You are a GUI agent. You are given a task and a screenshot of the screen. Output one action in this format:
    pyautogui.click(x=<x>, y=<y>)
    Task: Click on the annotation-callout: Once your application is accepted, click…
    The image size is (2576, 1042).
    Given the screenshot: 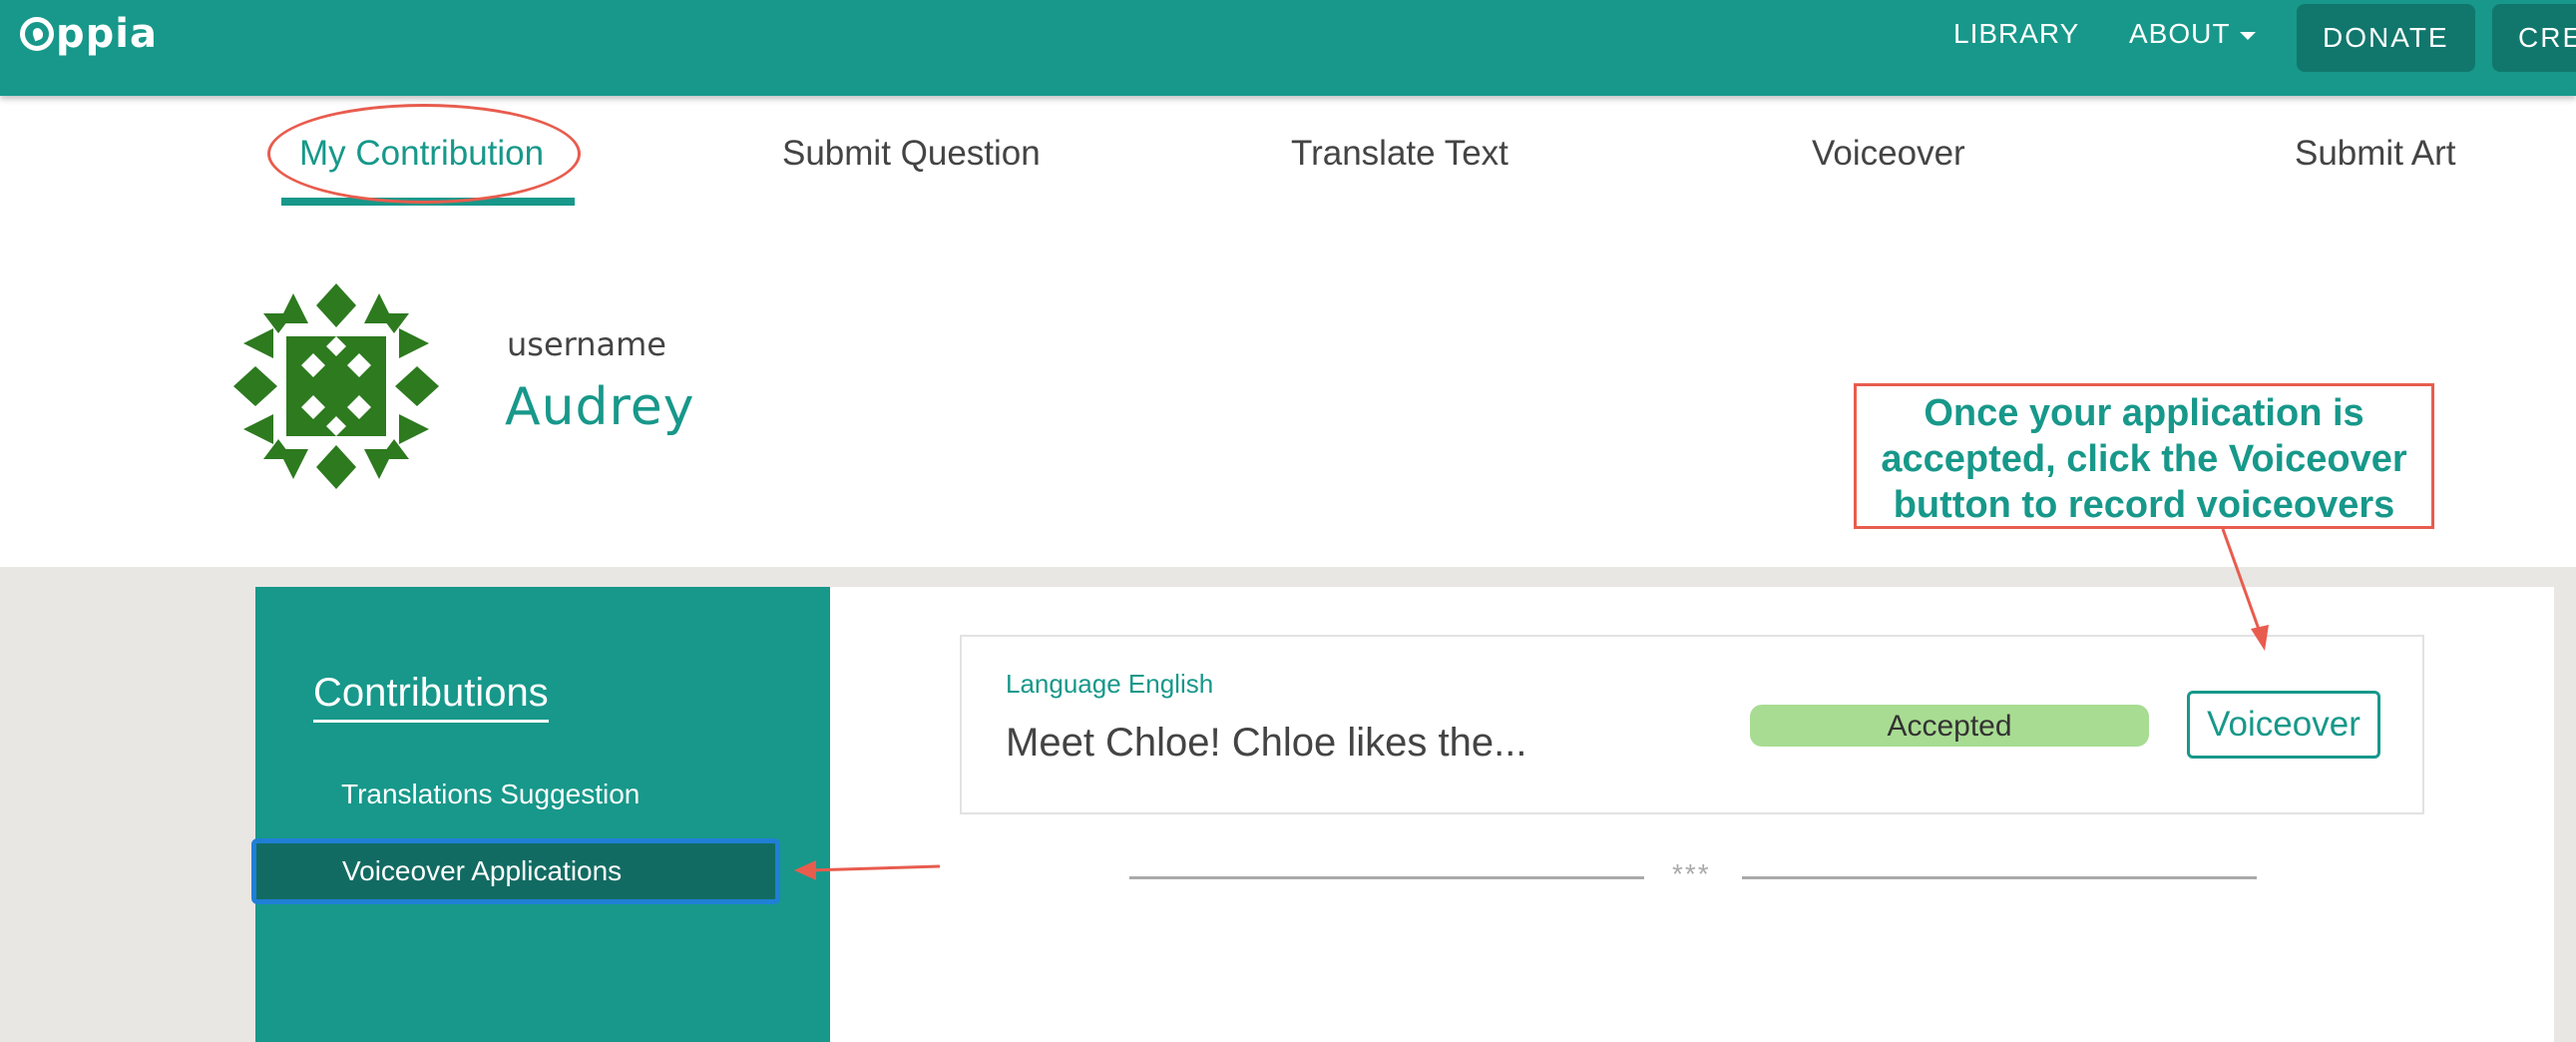 What is the action you would take?
    pyautogui.click(x=2144, y=456)
    